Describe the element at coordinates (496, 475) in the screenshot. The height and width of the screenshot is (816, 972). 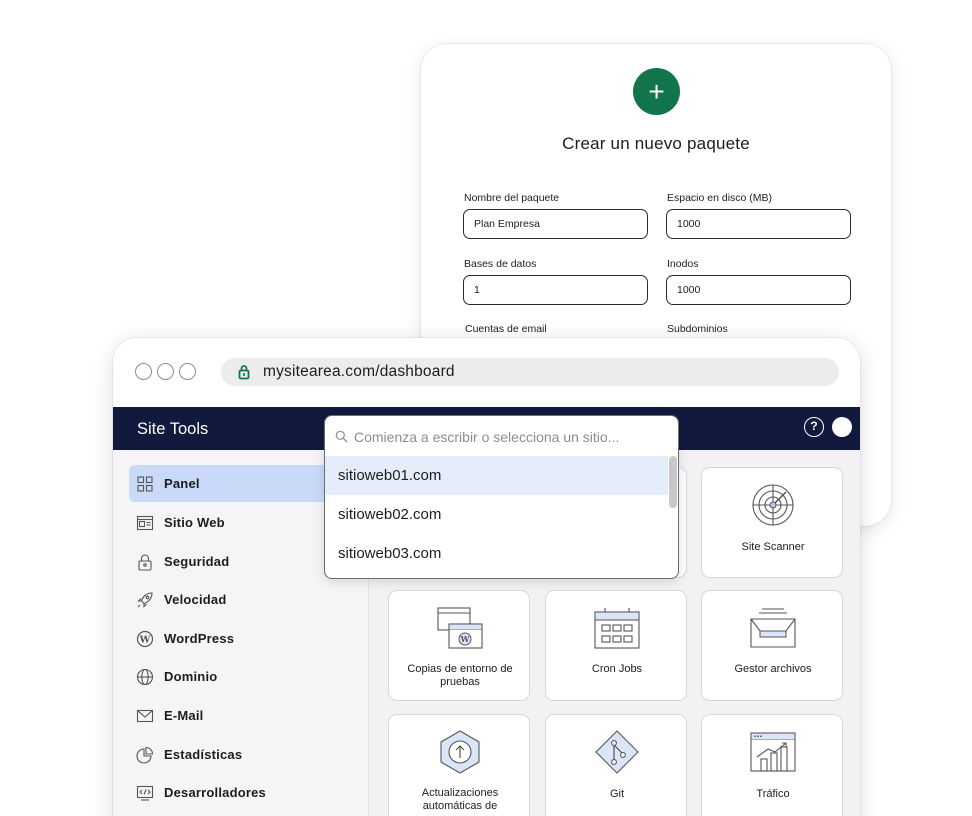
I see `site-option: sitioweb01.com` at that location.